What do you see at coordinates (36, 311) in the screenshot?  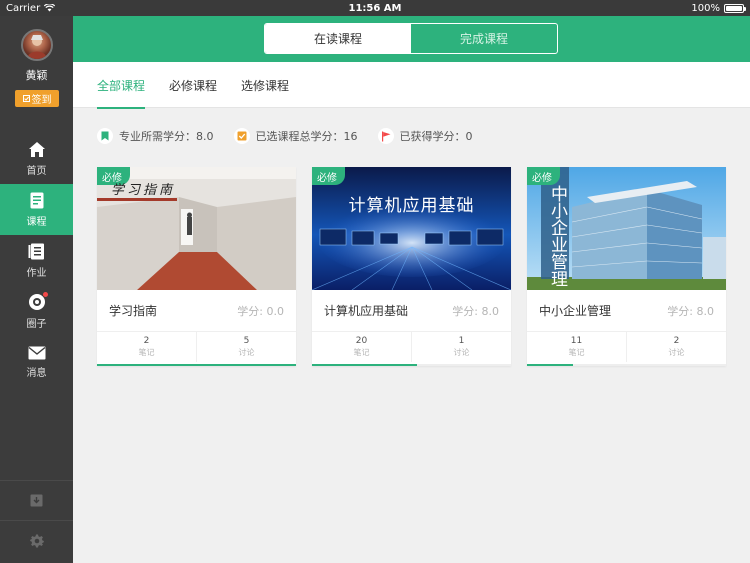 I see `sidebar-item-circle: 圈子` at bounding box center [36, 311].